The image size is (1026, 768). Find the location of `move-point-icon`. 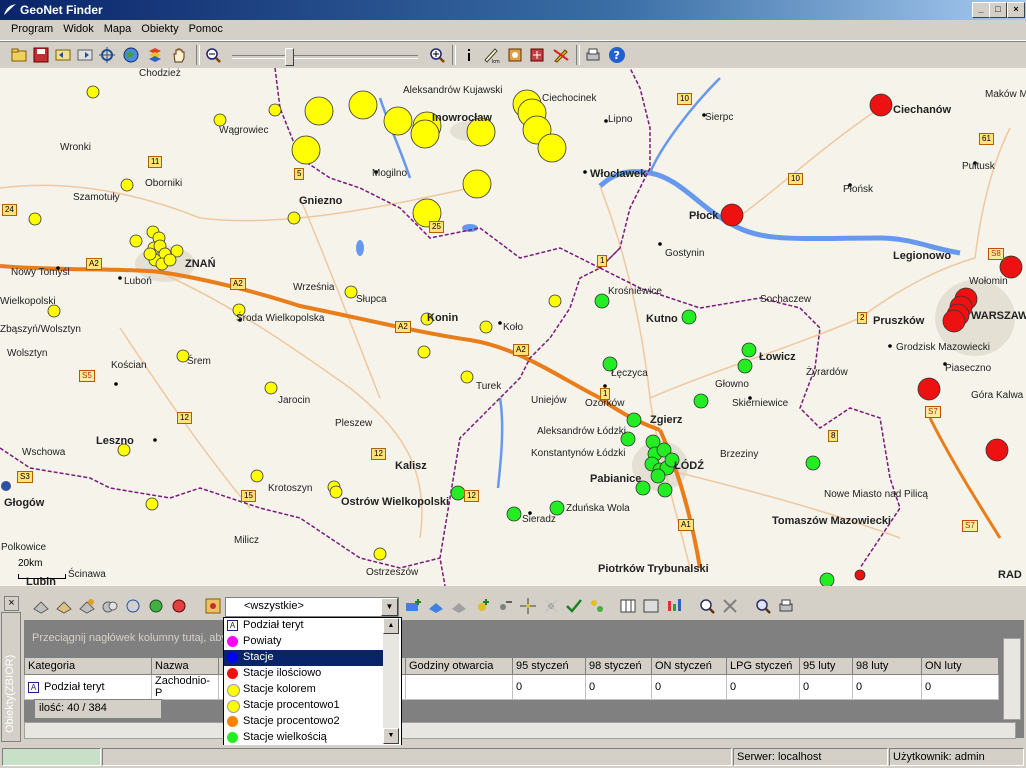

move-point-icon is located at coordinates (528, 606).